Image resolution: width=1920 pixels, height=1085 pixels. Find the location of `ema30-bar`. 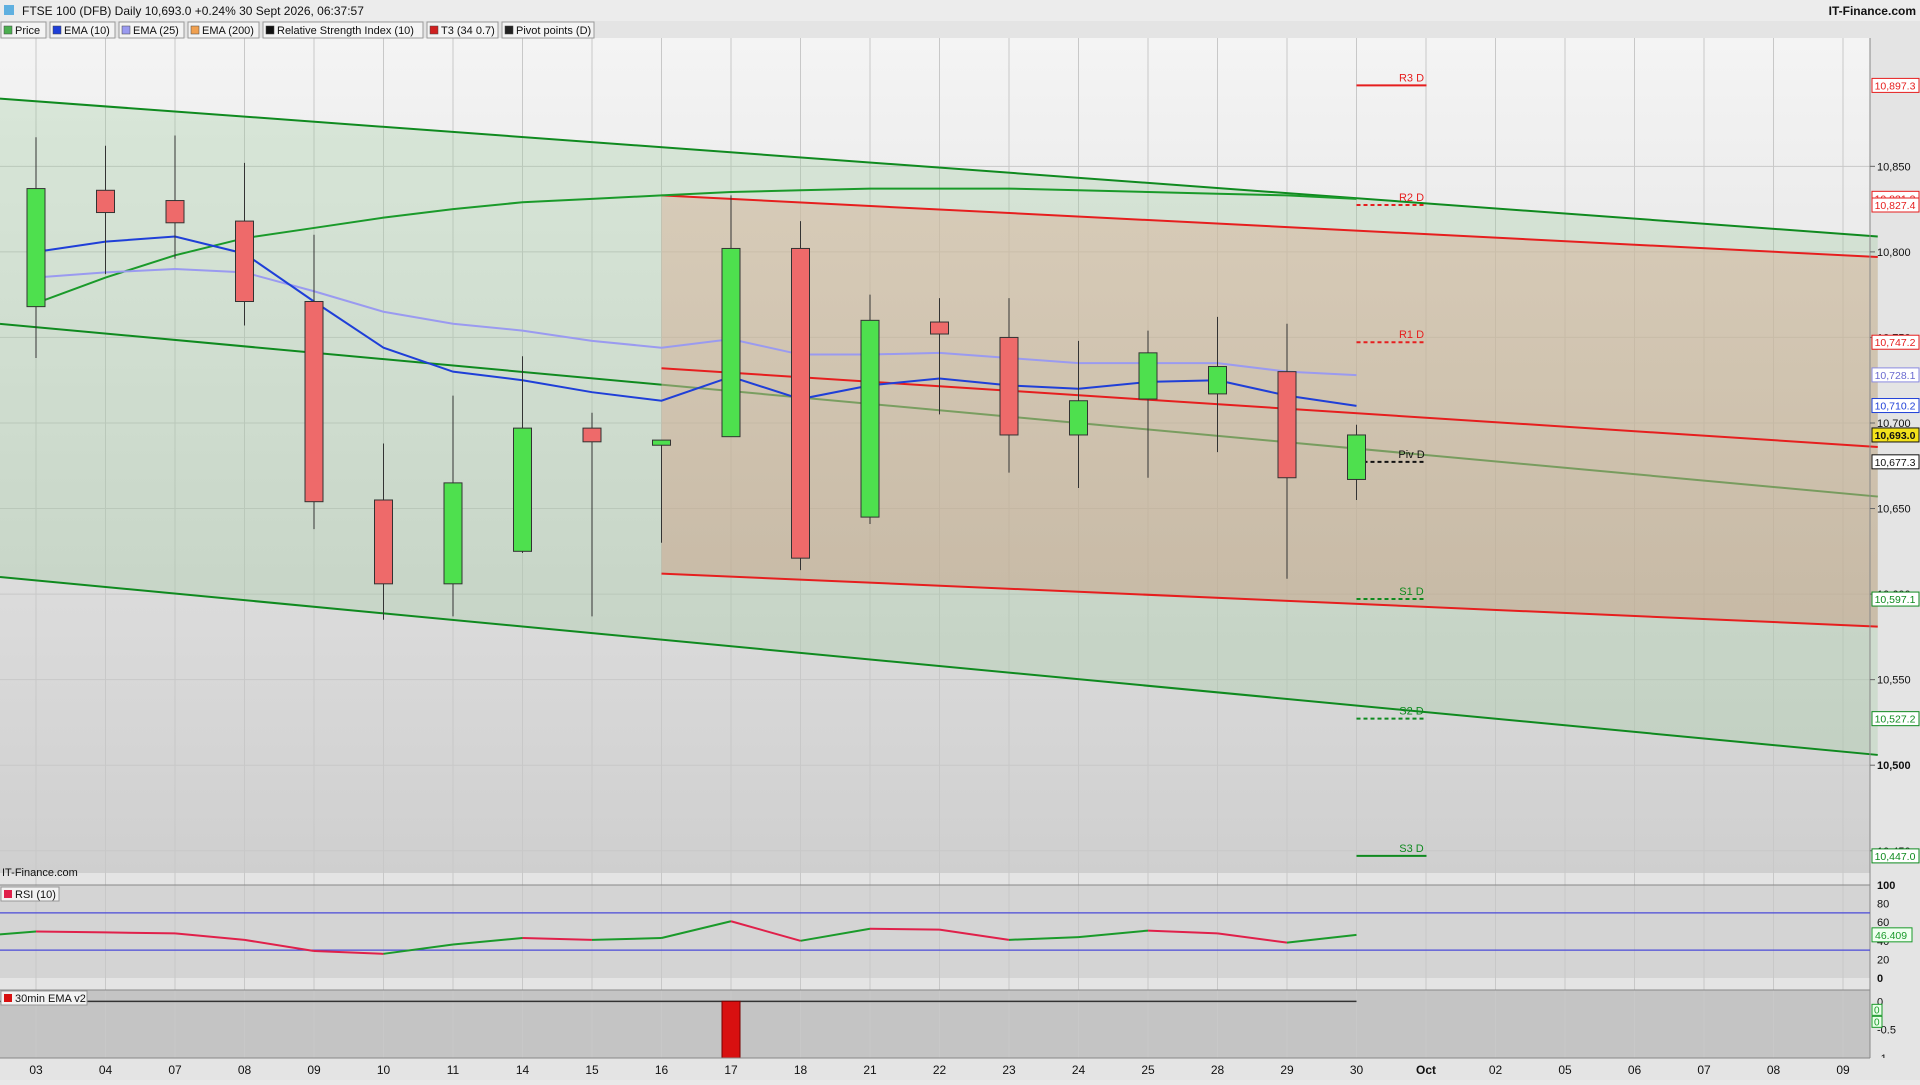

ema30-bar is located at coordinates (731, 1029).